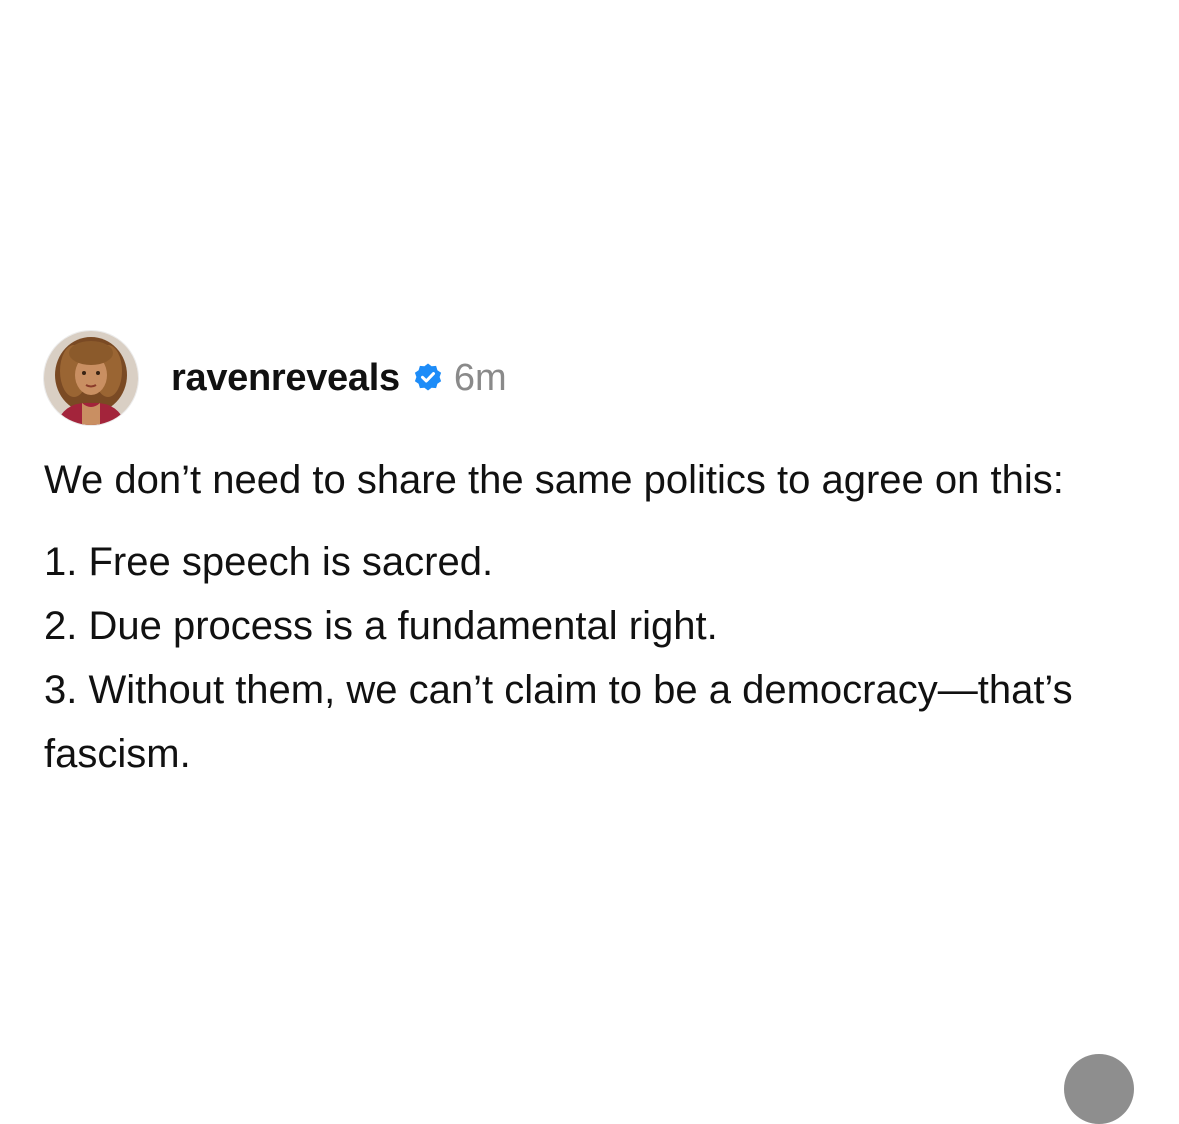 This screenshot has height=1124, width=1179. What do you see at coordinates (480, 377) in the screenshot?
I see `post-timestamp: 6m` at bounding box center [480, 377].